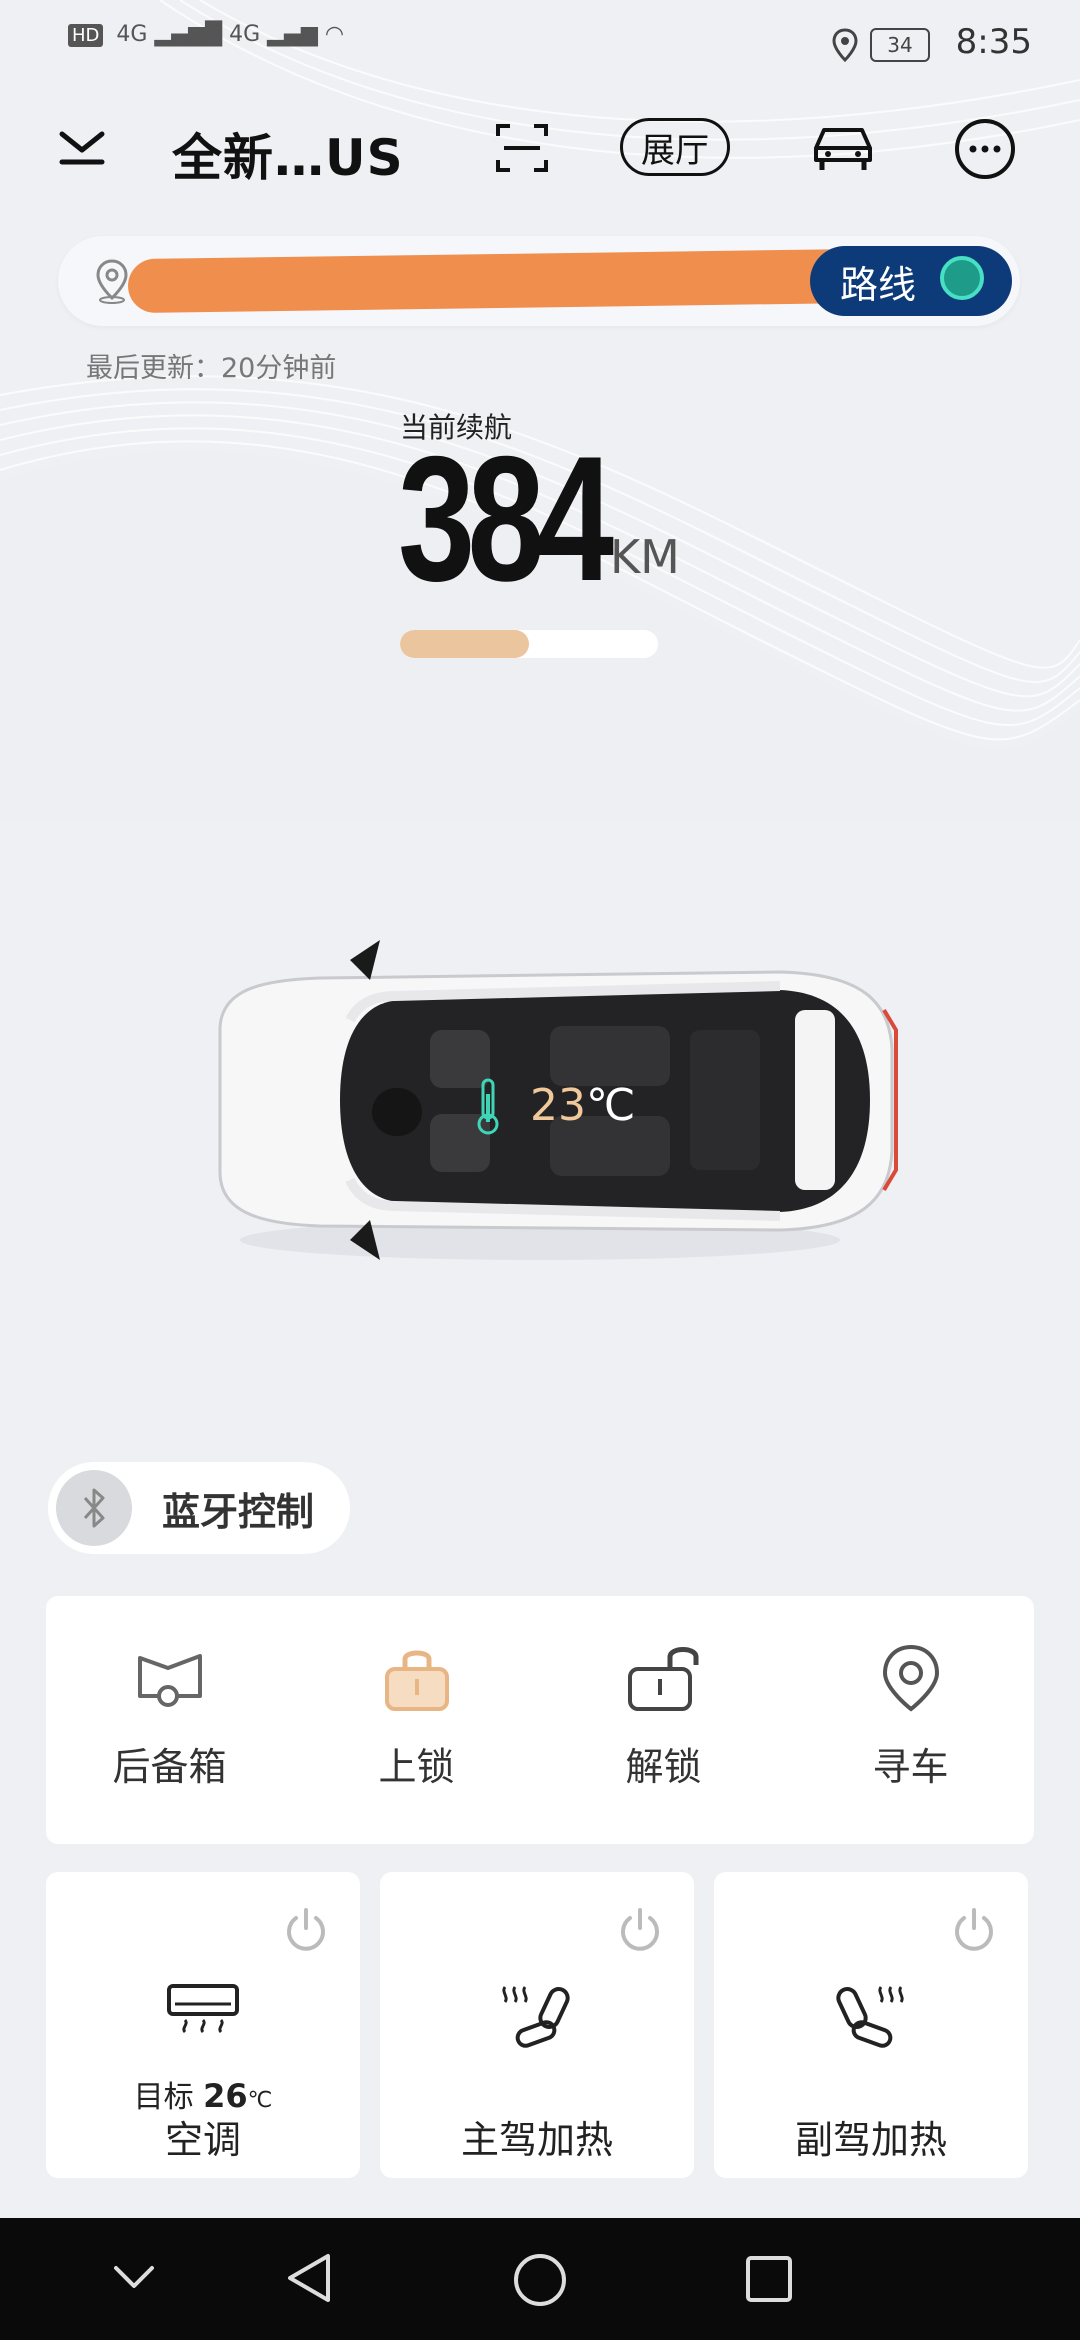 The image size is (1080, 2340). I want to click on driver-seat-heat-card: 主驾加热, so click(537, 2025).